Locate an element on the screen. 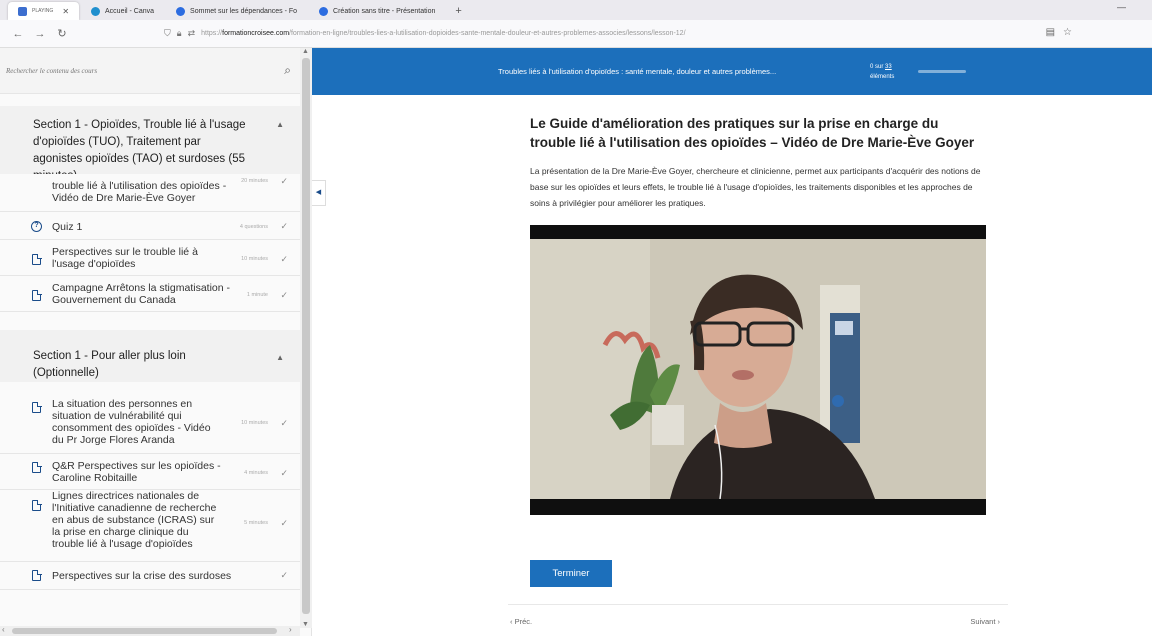 Image resolution: width=1152 pixels, height=636 pixels. tab-presentation: Création sans titre - Présentation is located at coordinates (377, 11).